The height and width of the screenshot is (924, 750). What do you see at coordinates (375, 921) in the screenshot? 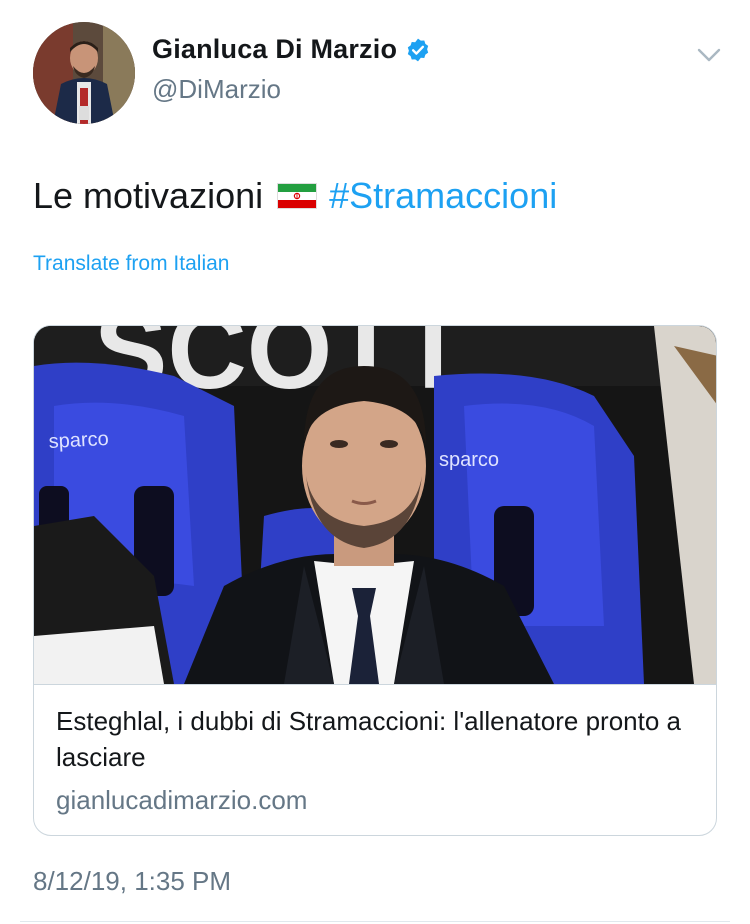
I see `divider` at bounding box center [375, 921].